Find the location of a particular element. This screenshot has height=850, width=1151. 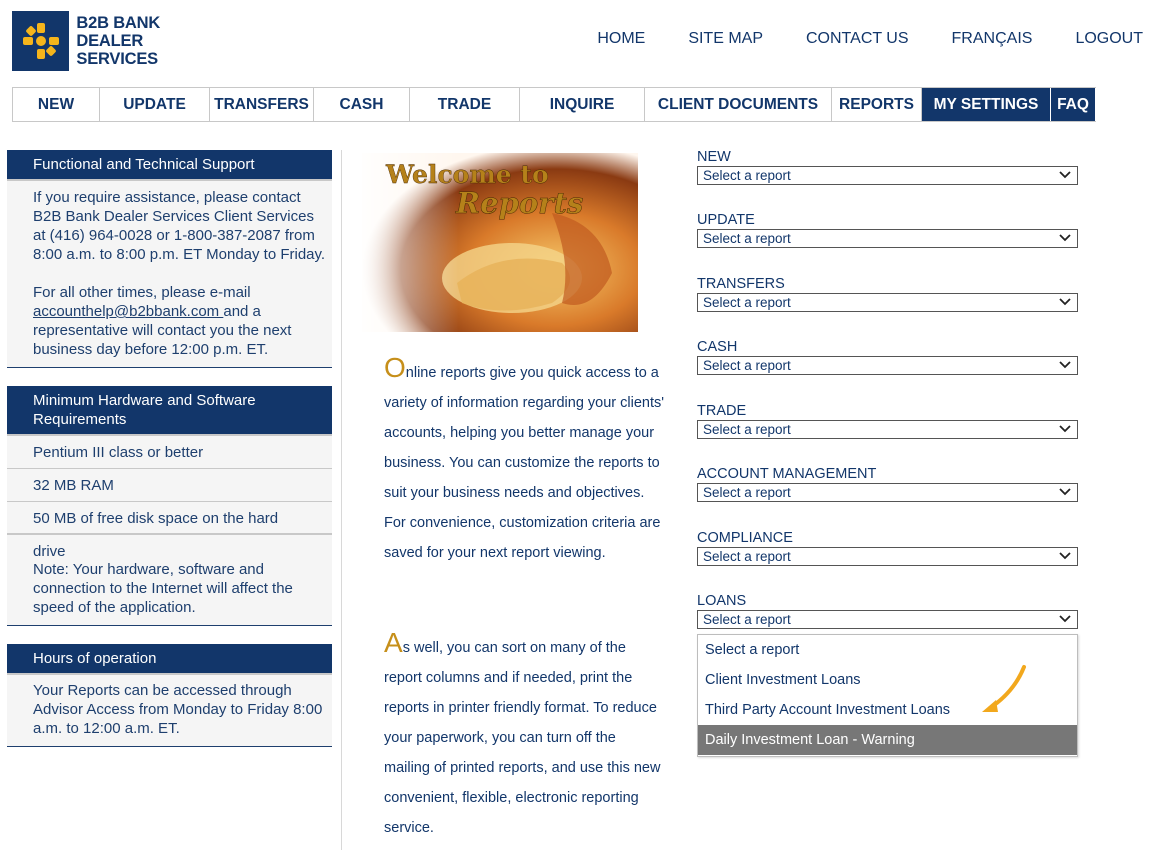

report-select-account-management: Select a report is located at coordinates (887, 492).